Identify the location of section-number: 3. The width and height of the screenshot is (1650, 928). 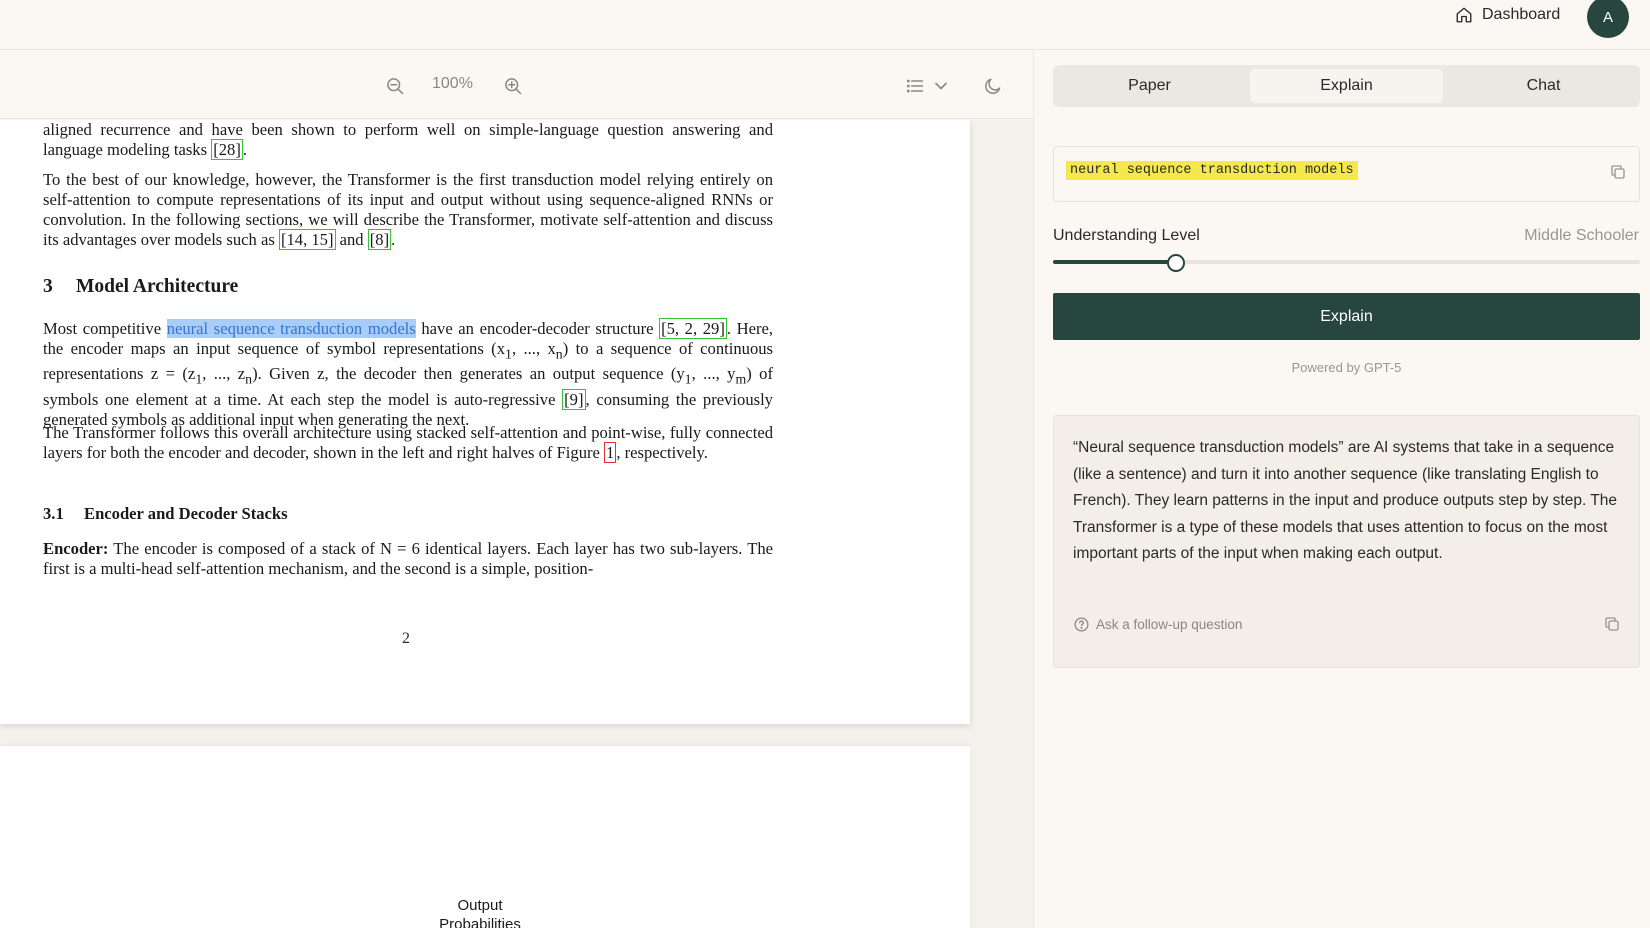
(48, 286).